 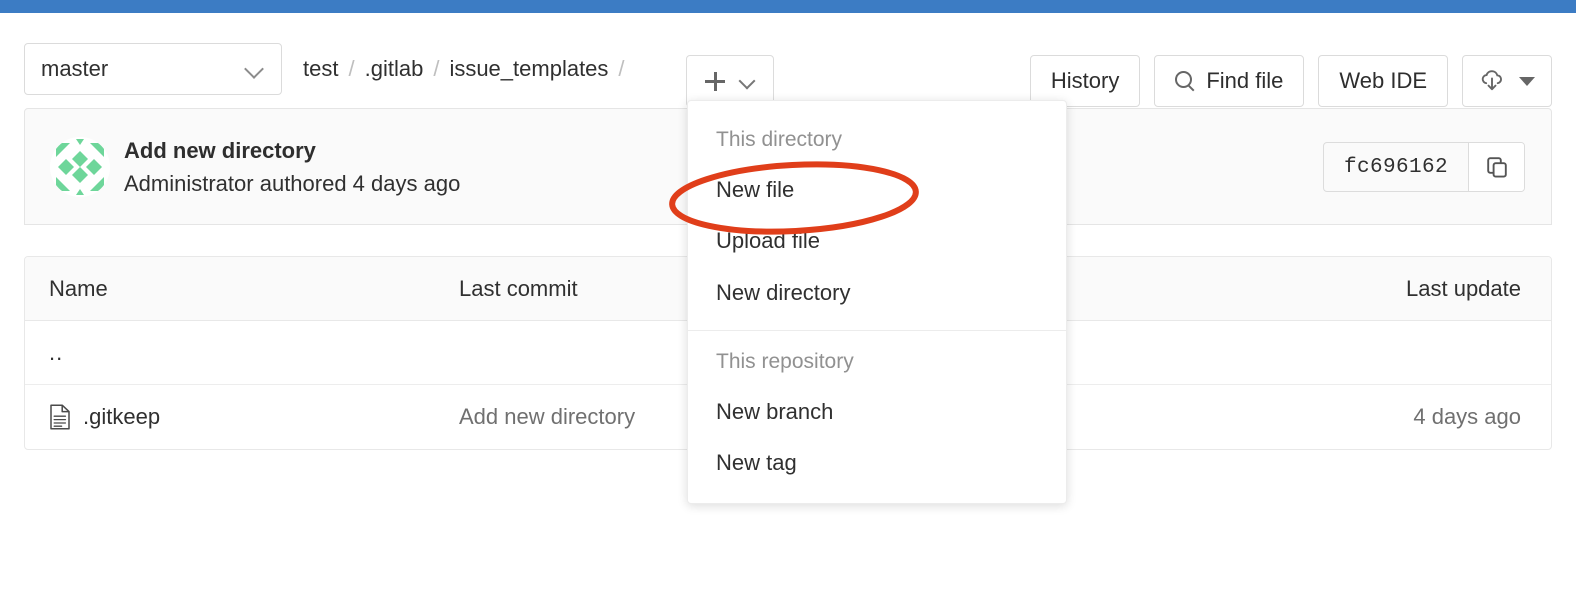 I want to click on dropdown-divider, so click(x=877, y=330).